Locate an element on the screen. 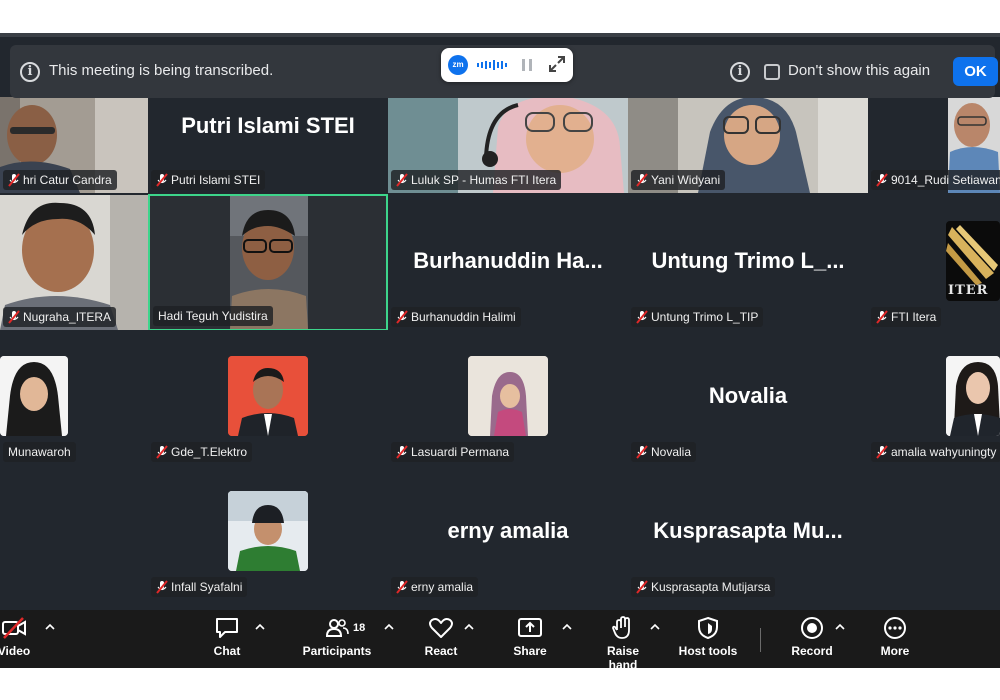 The width and height of the screenshot is (1000, 700). participant-tile: Untung Trimo L_... Untung Trimo L_TIP is located at coordinates (748, 262).